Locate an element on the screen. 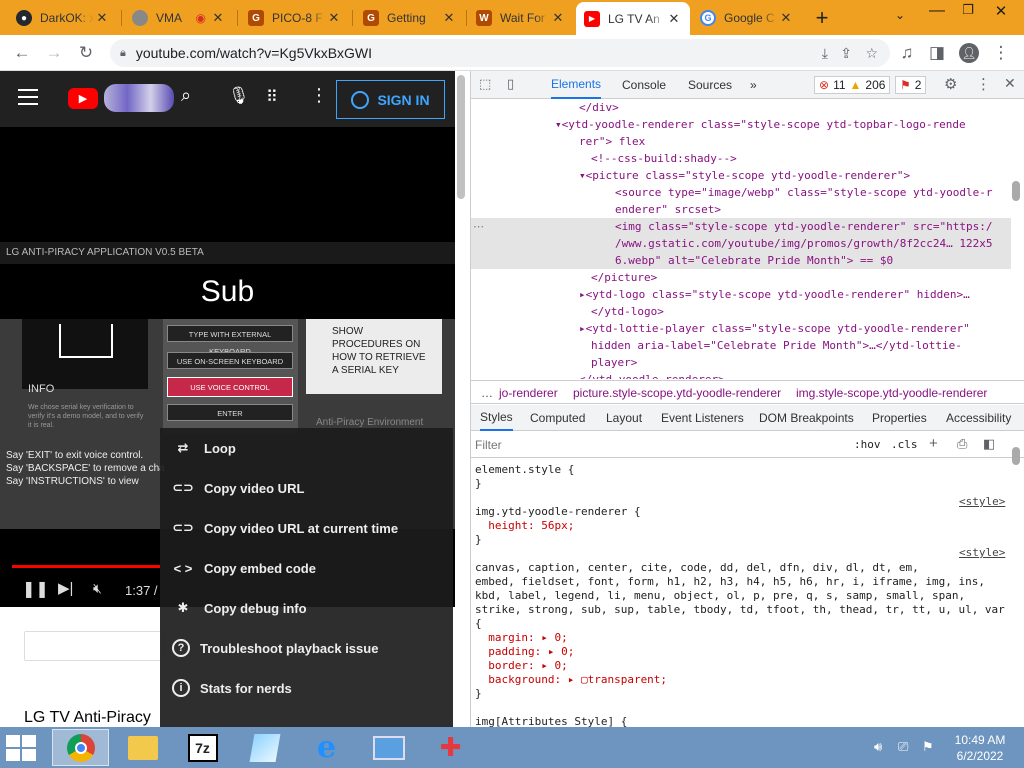 Image resolution: width=1024 pixels, height=768 pixels. microphone-icon: 🎙︎ is located at coordinates (239, 96).